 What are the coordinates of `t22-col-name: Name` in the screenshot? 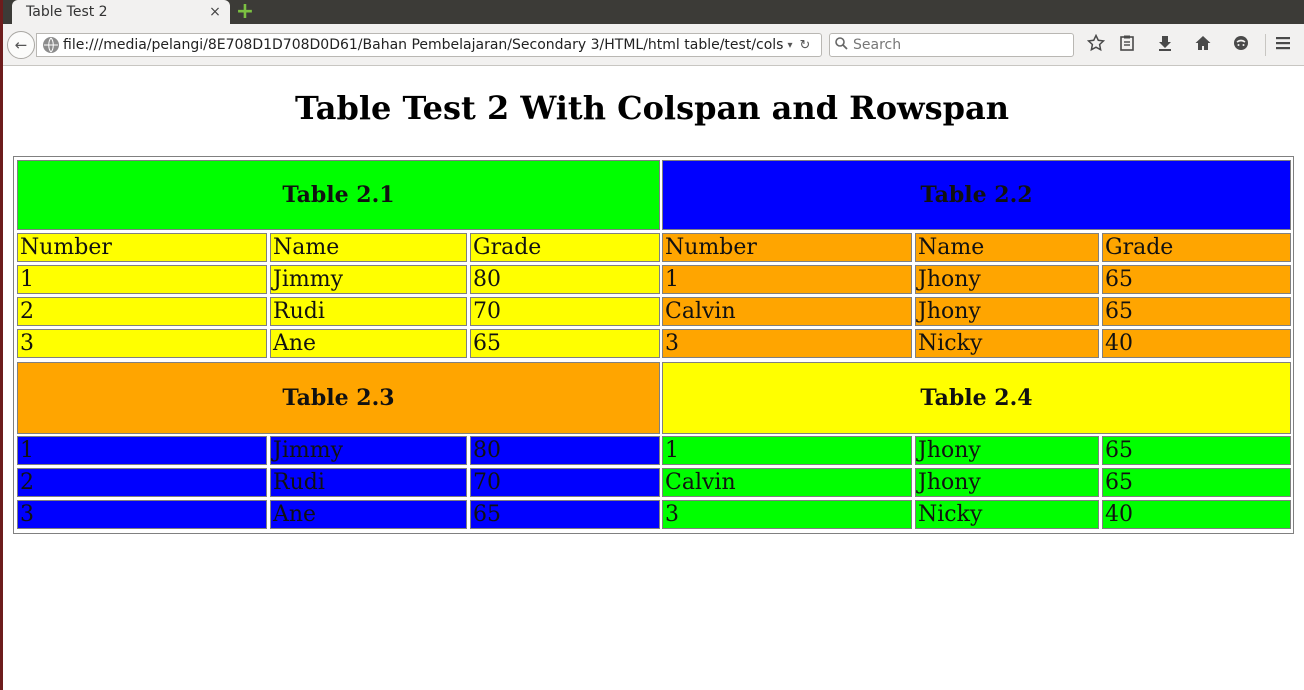 It's located at (1007, 247).